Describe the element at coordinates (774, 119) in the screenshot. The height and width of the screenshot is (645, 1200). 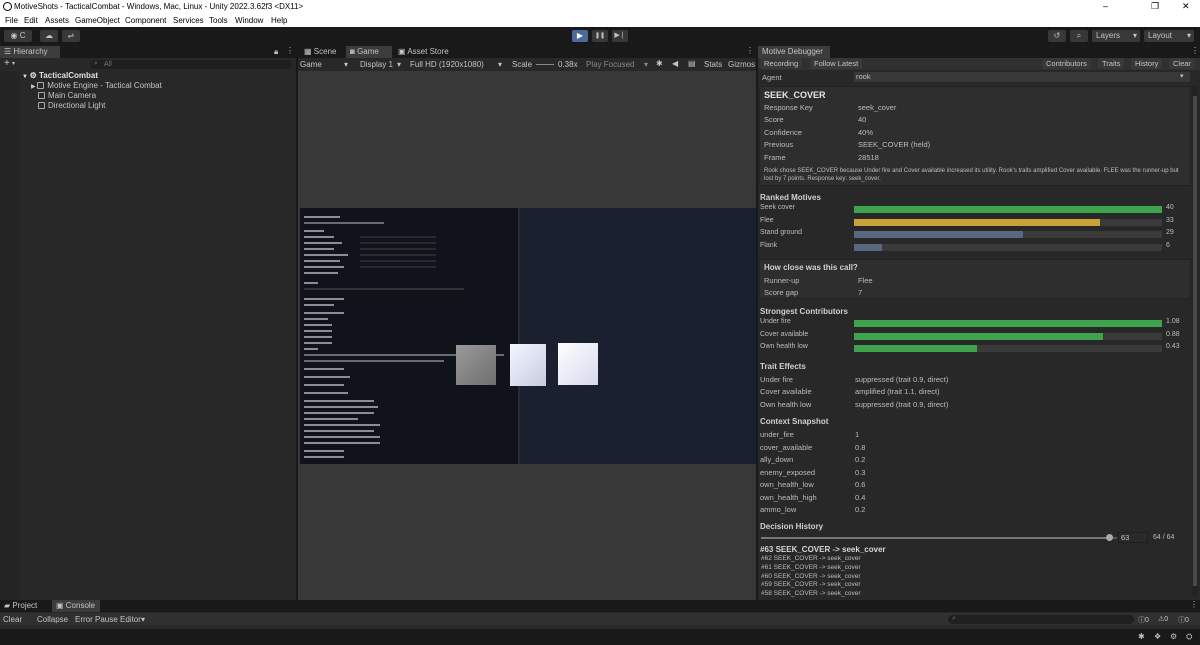
I see `score-label: Score` at that location.